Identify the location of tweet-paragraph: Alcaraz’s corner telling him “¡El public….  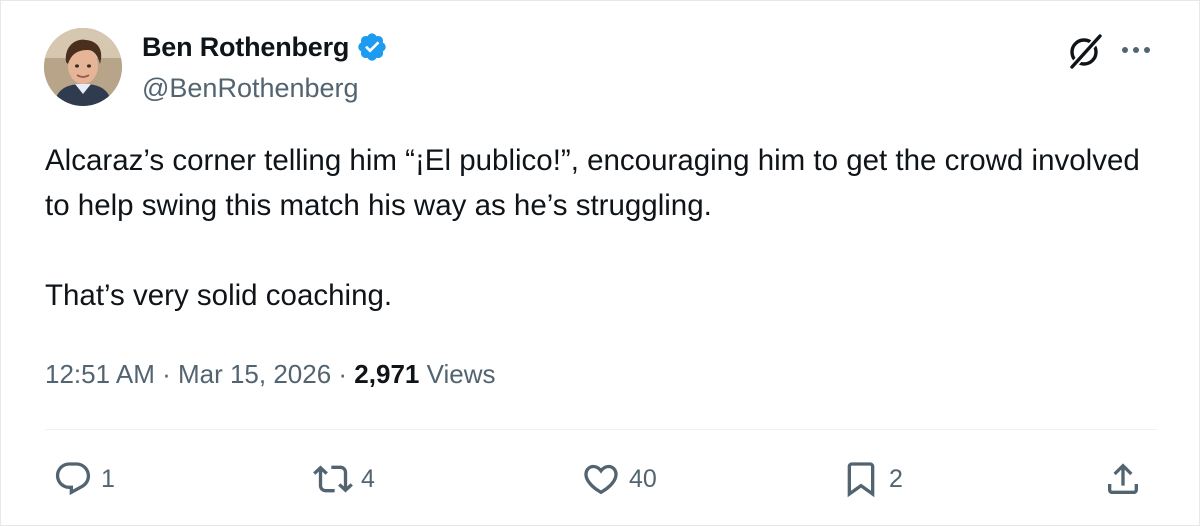
(592, 183).